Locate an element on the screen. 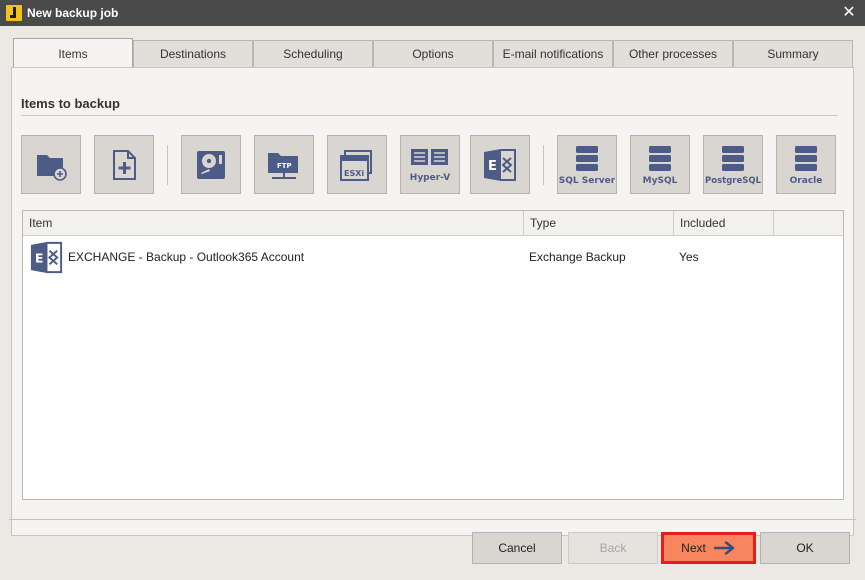  hyper-v-button: Hyper-V is located at coordinates (430, 164).